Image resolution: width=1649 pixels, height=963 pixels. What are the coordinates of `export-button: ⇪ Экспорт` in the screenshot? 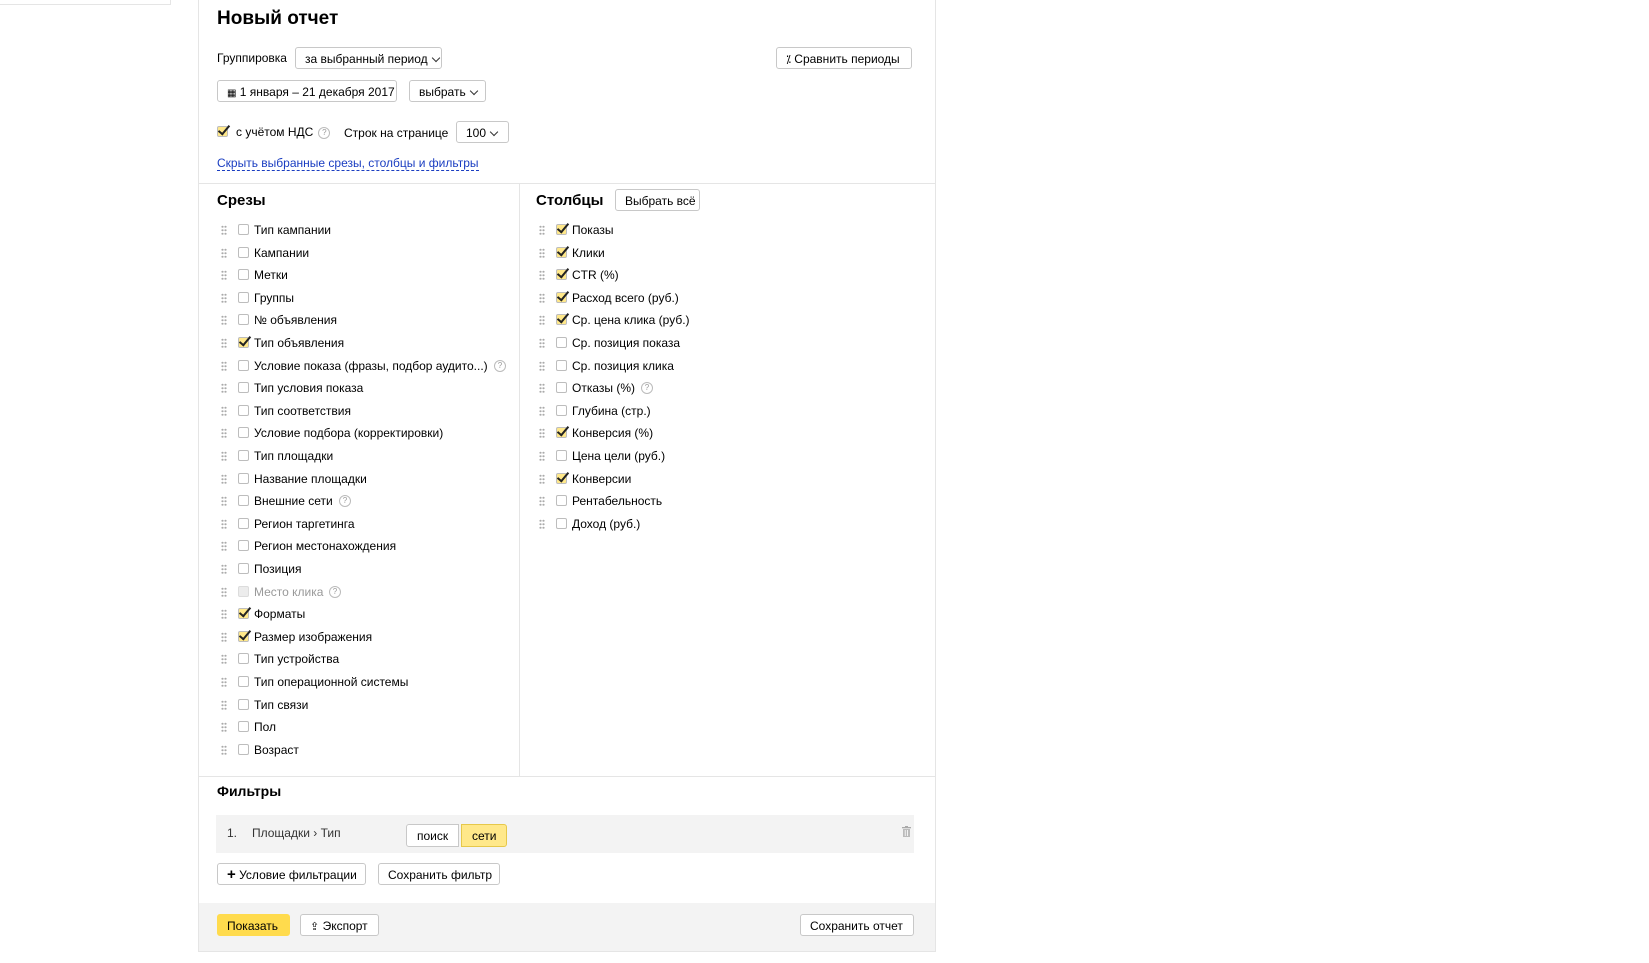 It's located at (339, 925).